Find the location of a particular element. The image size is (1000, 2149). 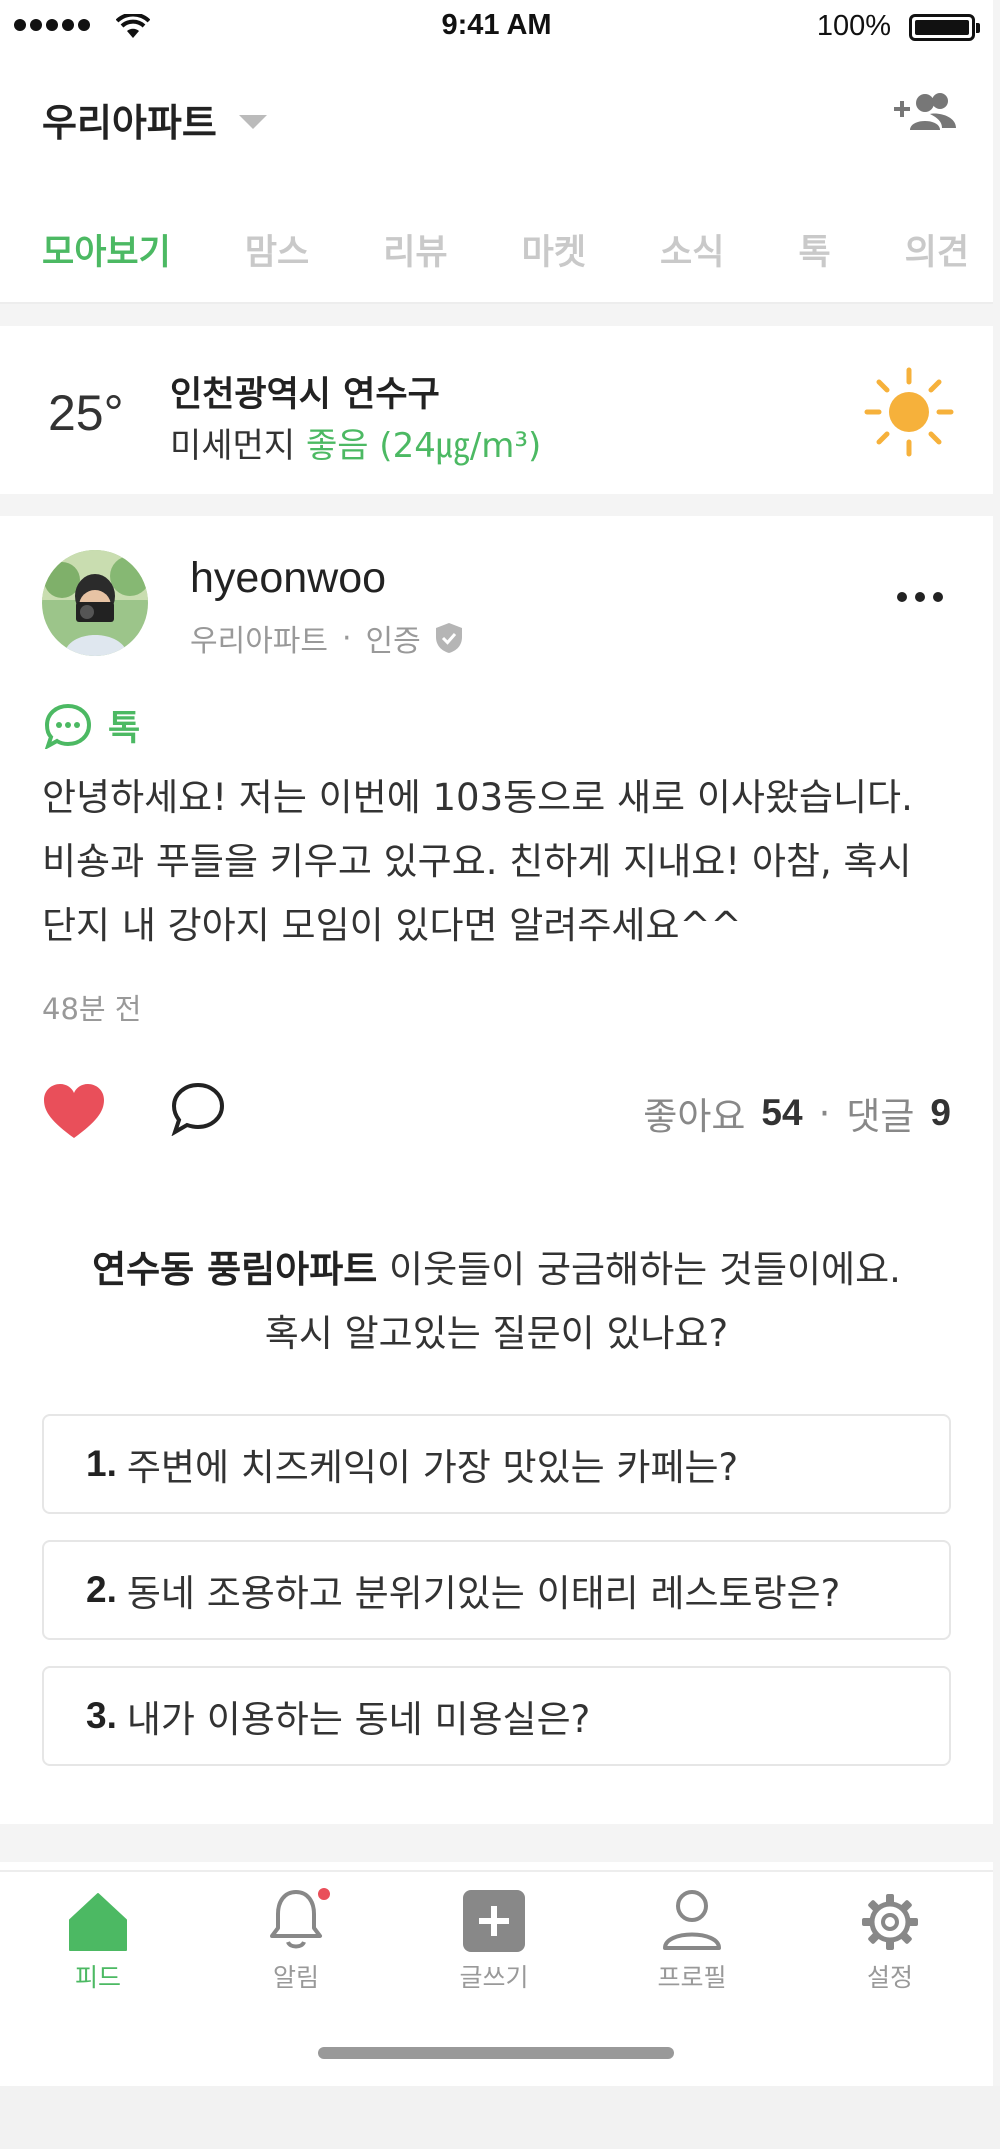

question-item: 1. 주변에 치즈케익이 가장 맛있는 카페는? is located at coordinates (496, 1464).